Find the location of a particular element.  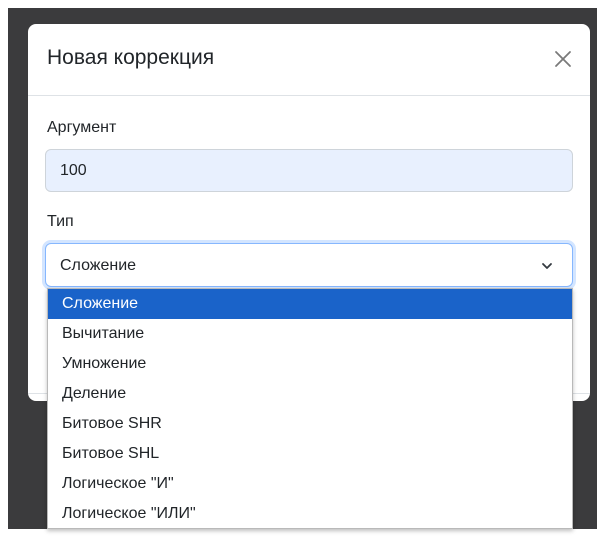

type-option-division: Деление is located at coordinates (310, 394).